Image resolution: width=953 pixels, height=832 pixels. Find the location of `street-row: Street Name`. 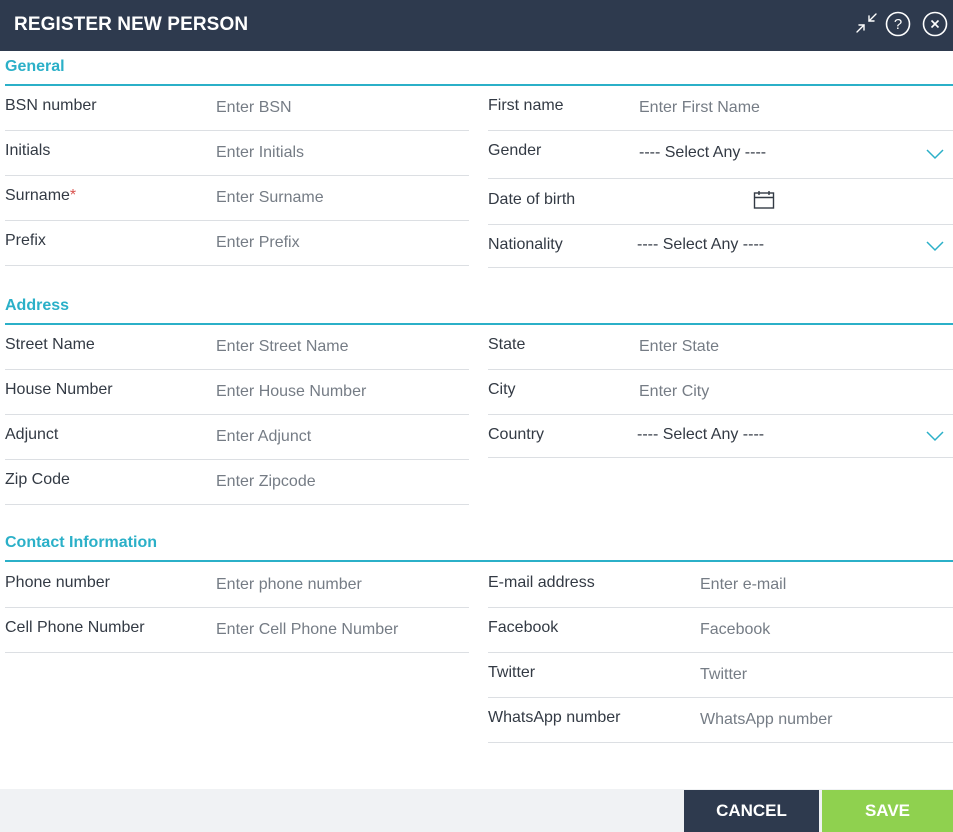

street-row: Street Name is located at coordinates (237, 347).